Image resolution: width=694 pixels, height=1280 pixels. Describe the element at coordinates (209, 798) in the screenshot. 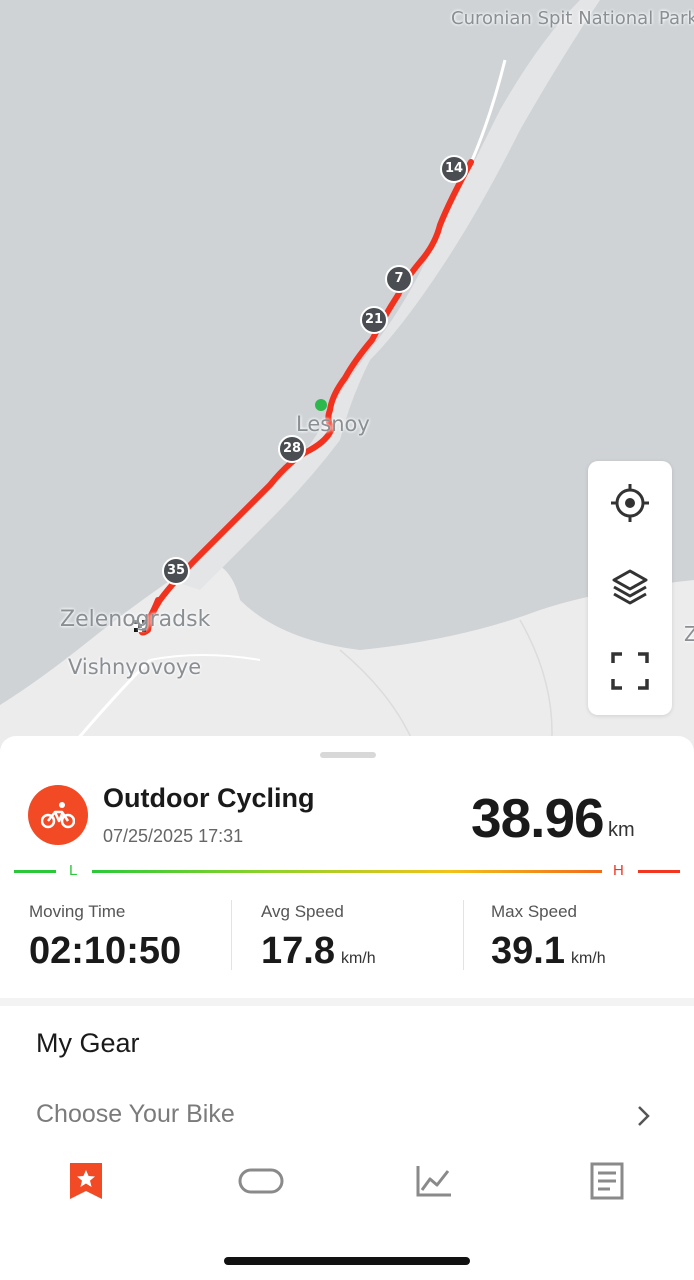

I see `activity-title: Outdoor Cycling` at that location.